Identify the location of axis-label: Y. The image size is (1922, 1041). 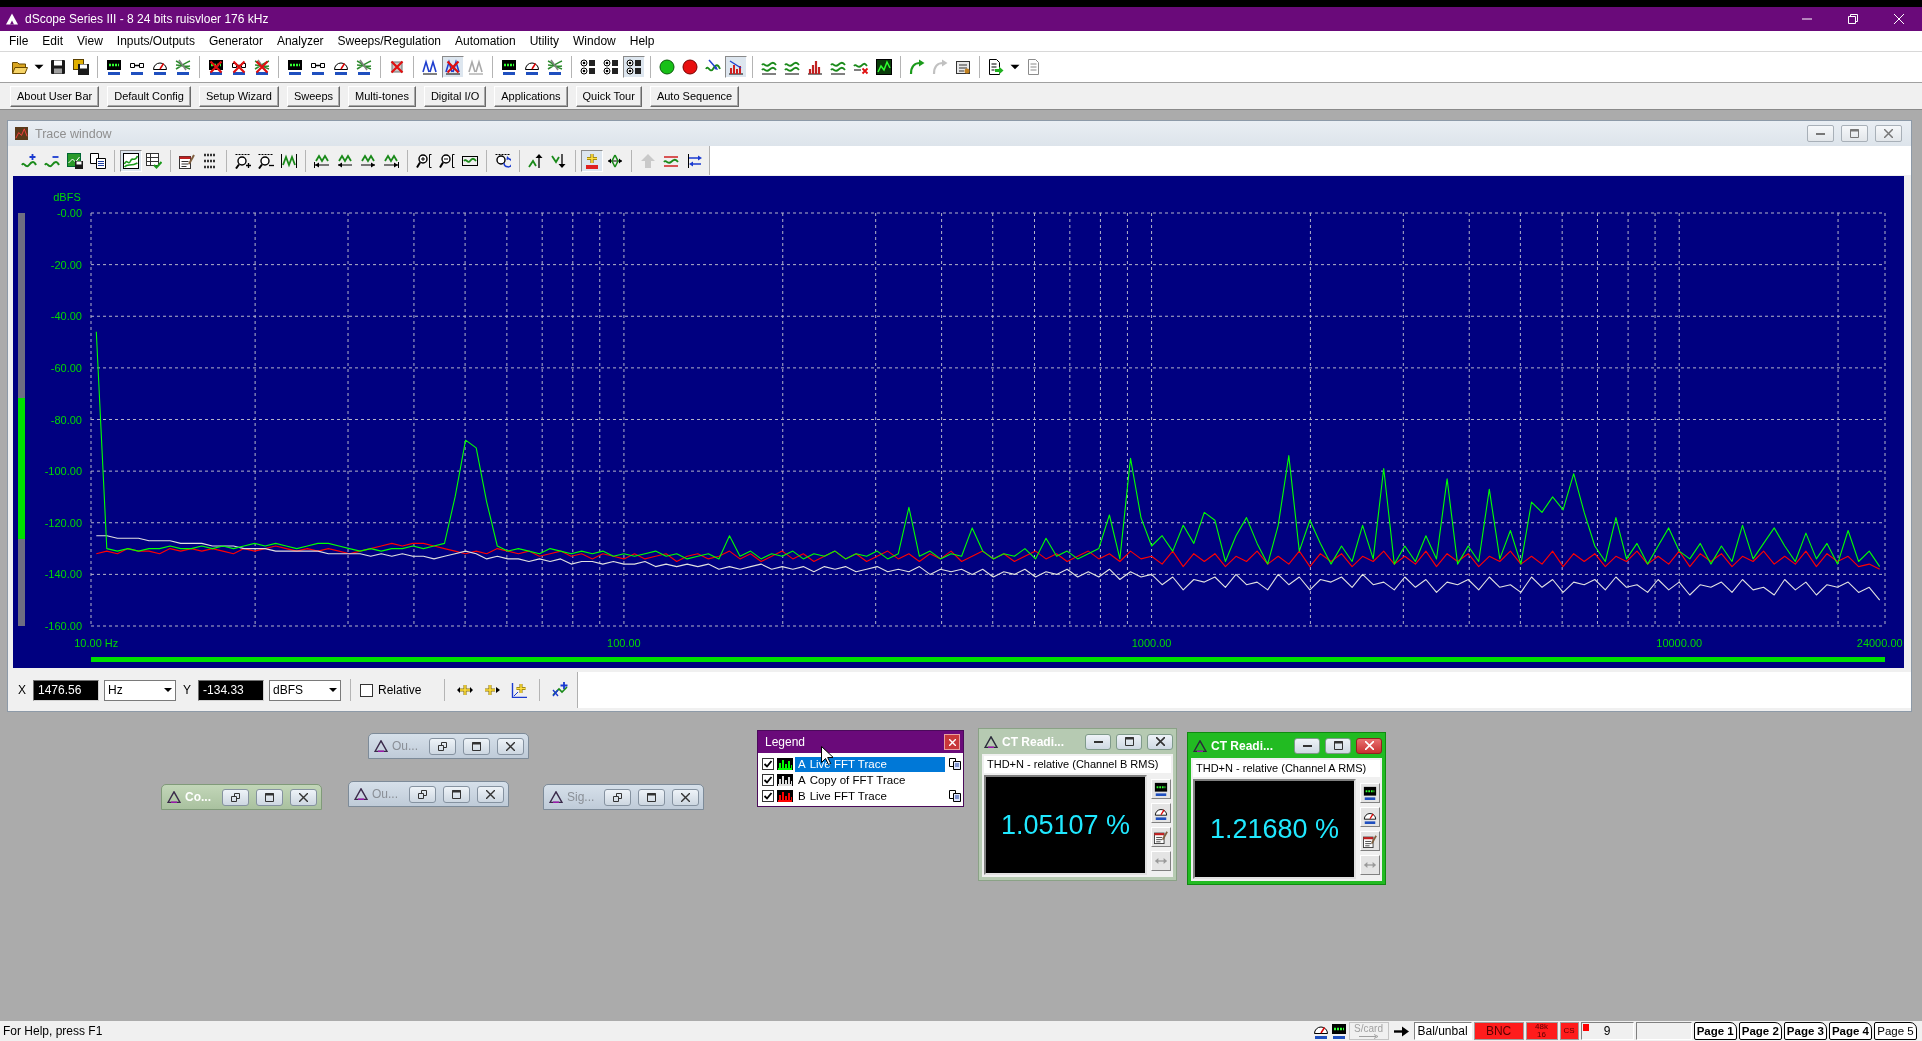
(187, 690).